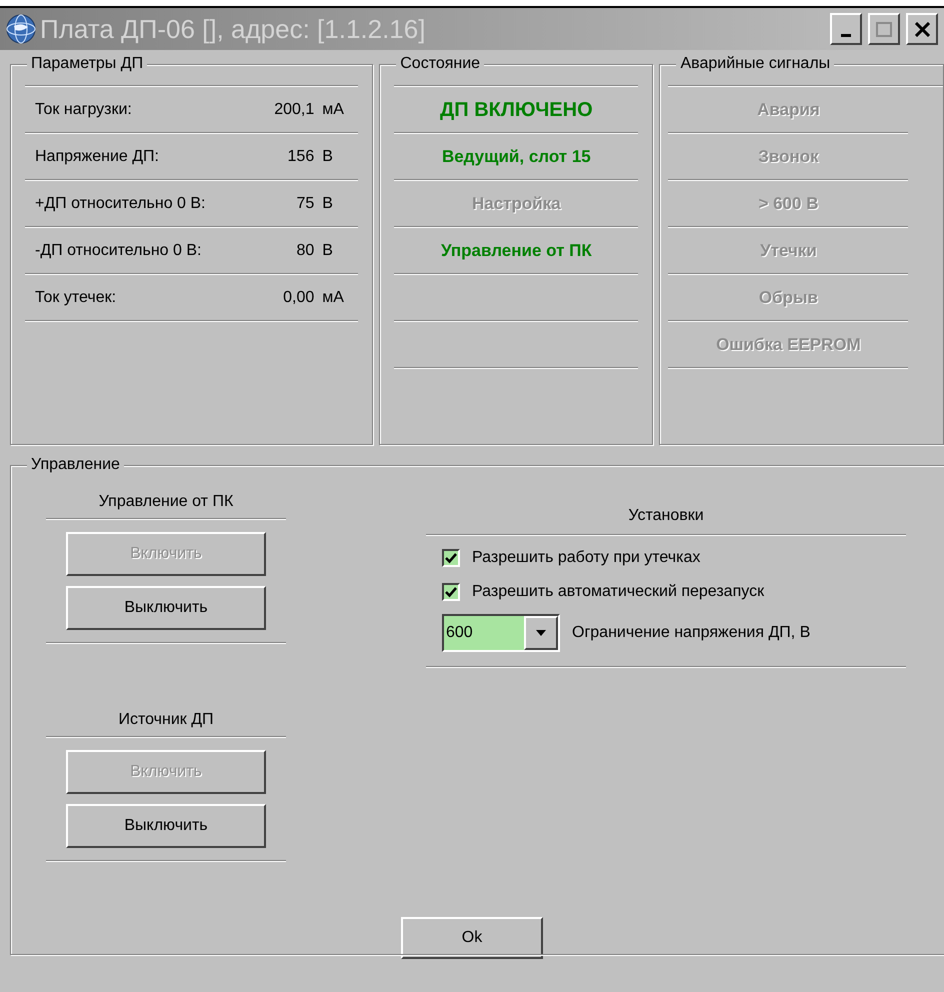 The height and width of the screenshot is (992, 944). I want to click on group-title: Управление, so click(75, 465).